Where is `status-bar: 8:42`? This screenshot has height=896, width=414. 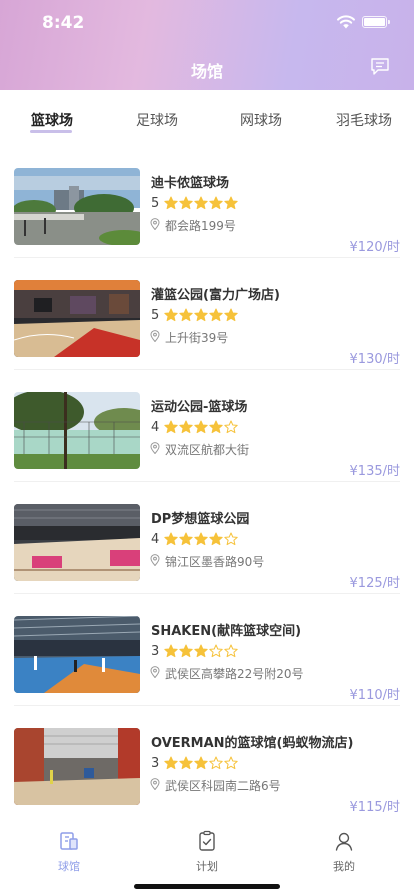
status-bar: 8:42 is located at coordinates (207, 22).